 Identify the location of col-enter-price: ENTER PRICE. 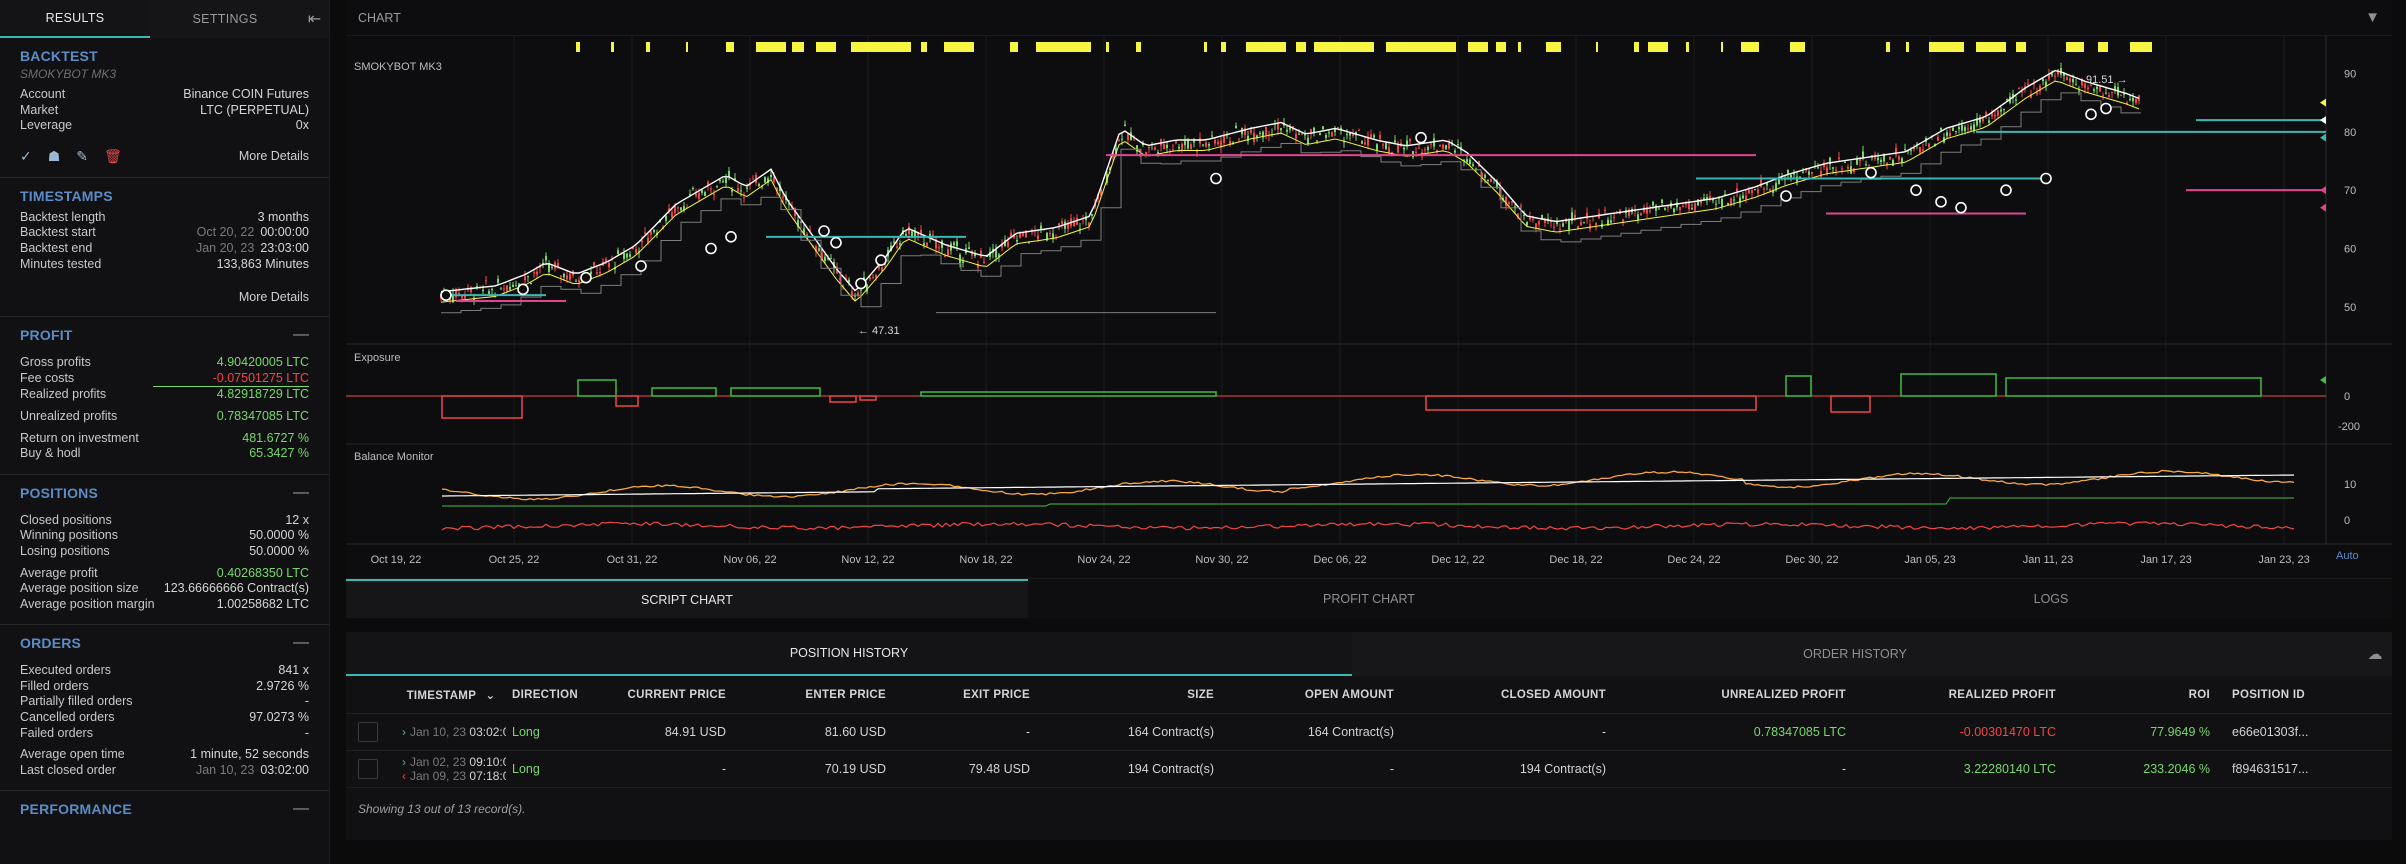
(812, 695).